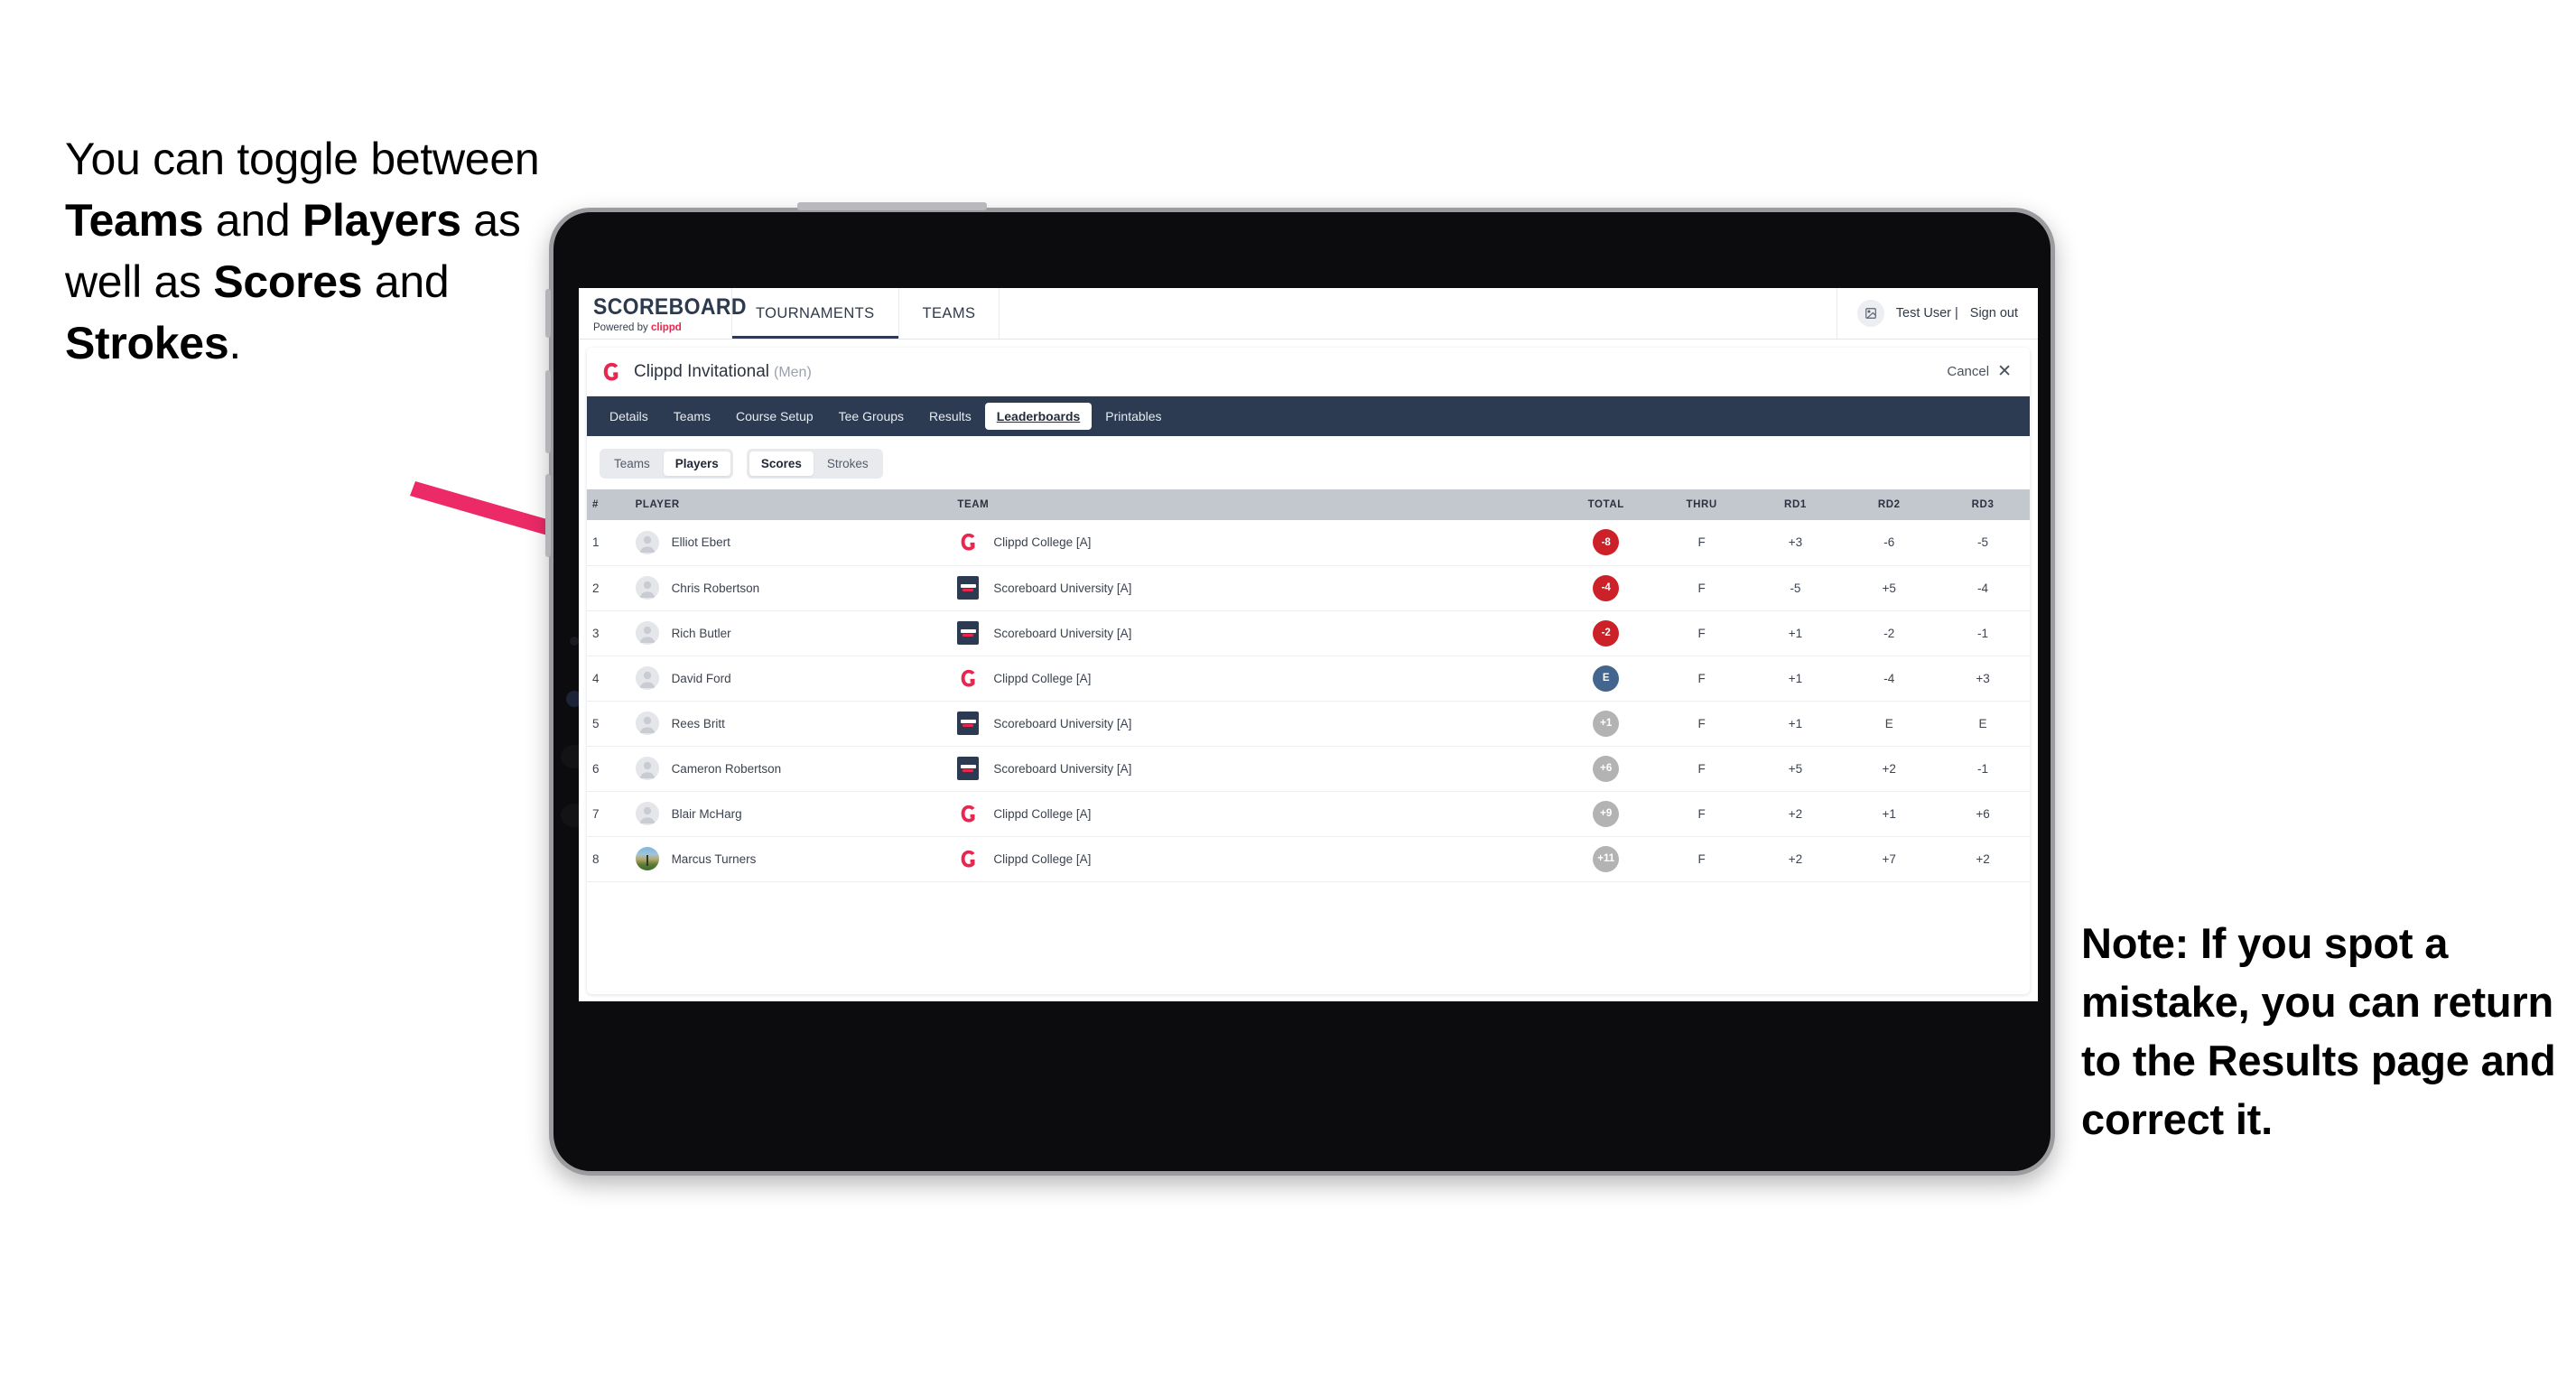 The width and height of the screenshot is (2576, 1386). What do you see at coordinates (1308, 814) in the screenshot?
I see `table-row: 7 Blair McHarg Clippd College [A] +9 F +2 +1 +6` at bounding box center [1308, 814].